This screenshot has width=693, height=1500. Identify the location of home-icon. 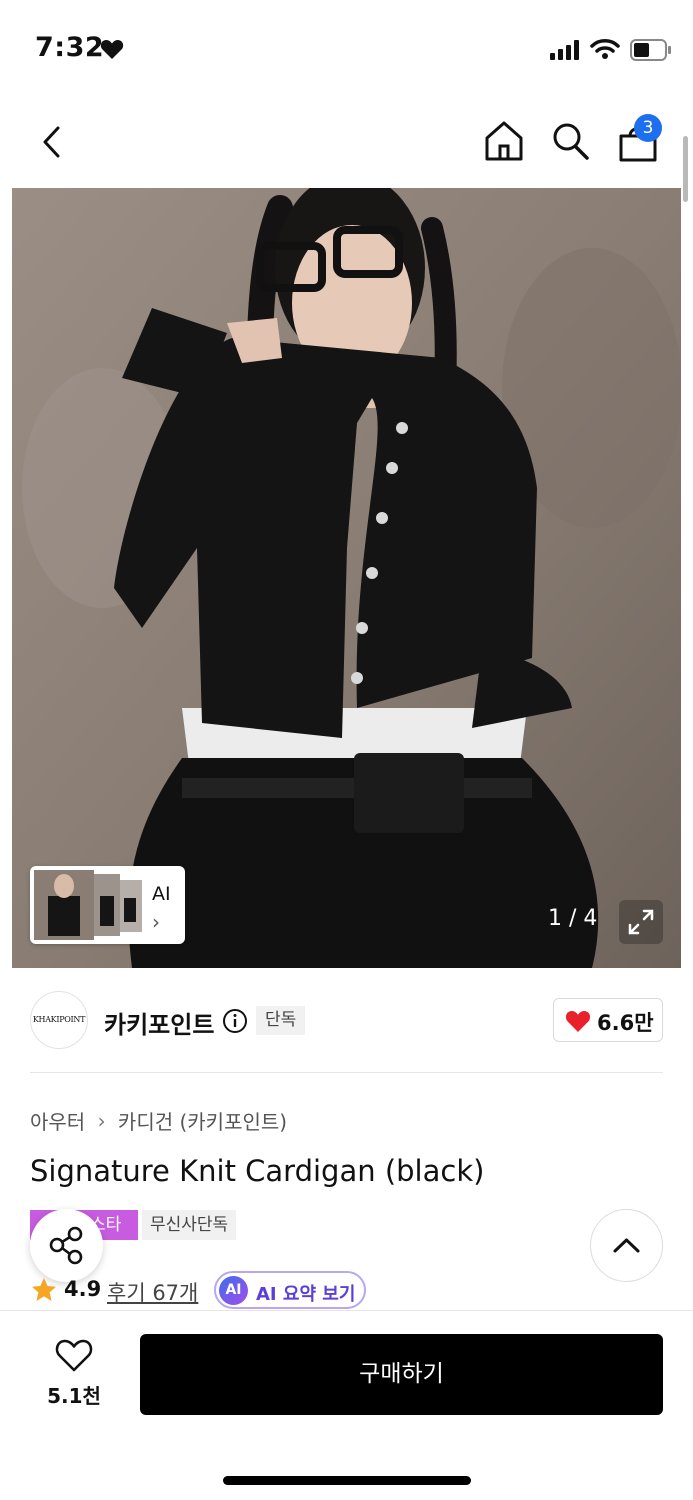
(504, 141).